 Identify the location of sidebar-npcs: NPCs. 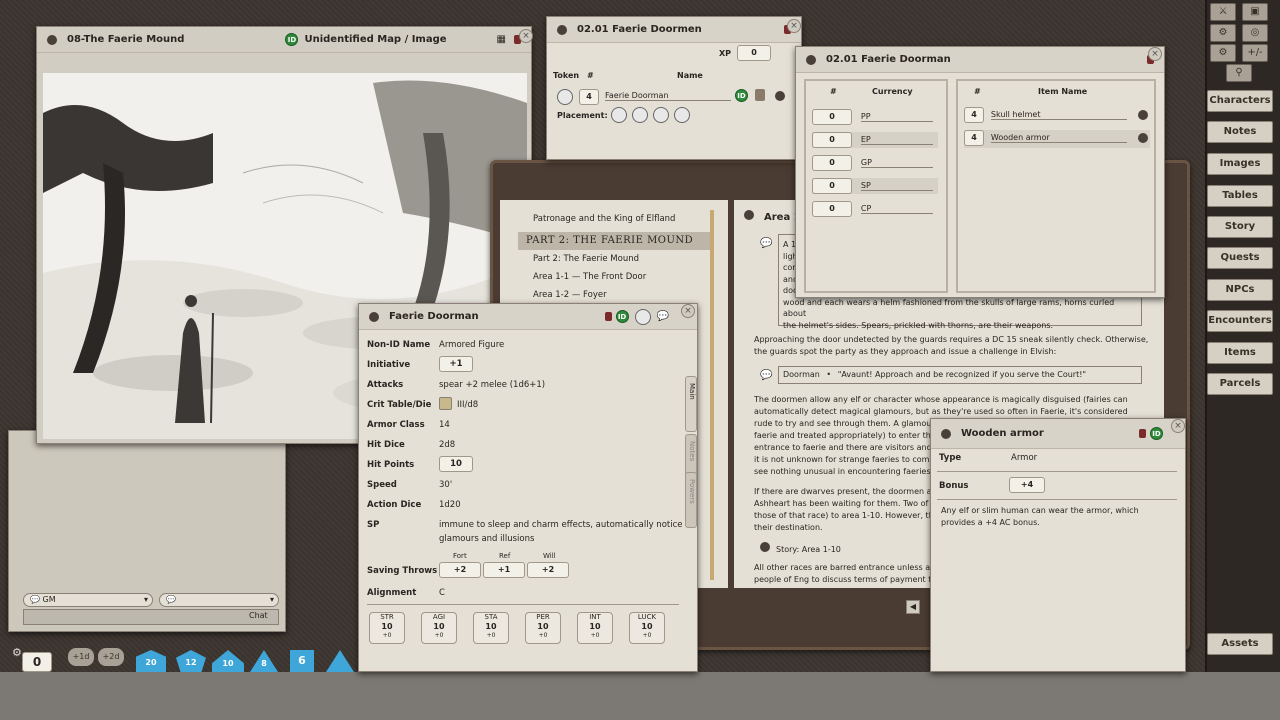
(1240, 290).